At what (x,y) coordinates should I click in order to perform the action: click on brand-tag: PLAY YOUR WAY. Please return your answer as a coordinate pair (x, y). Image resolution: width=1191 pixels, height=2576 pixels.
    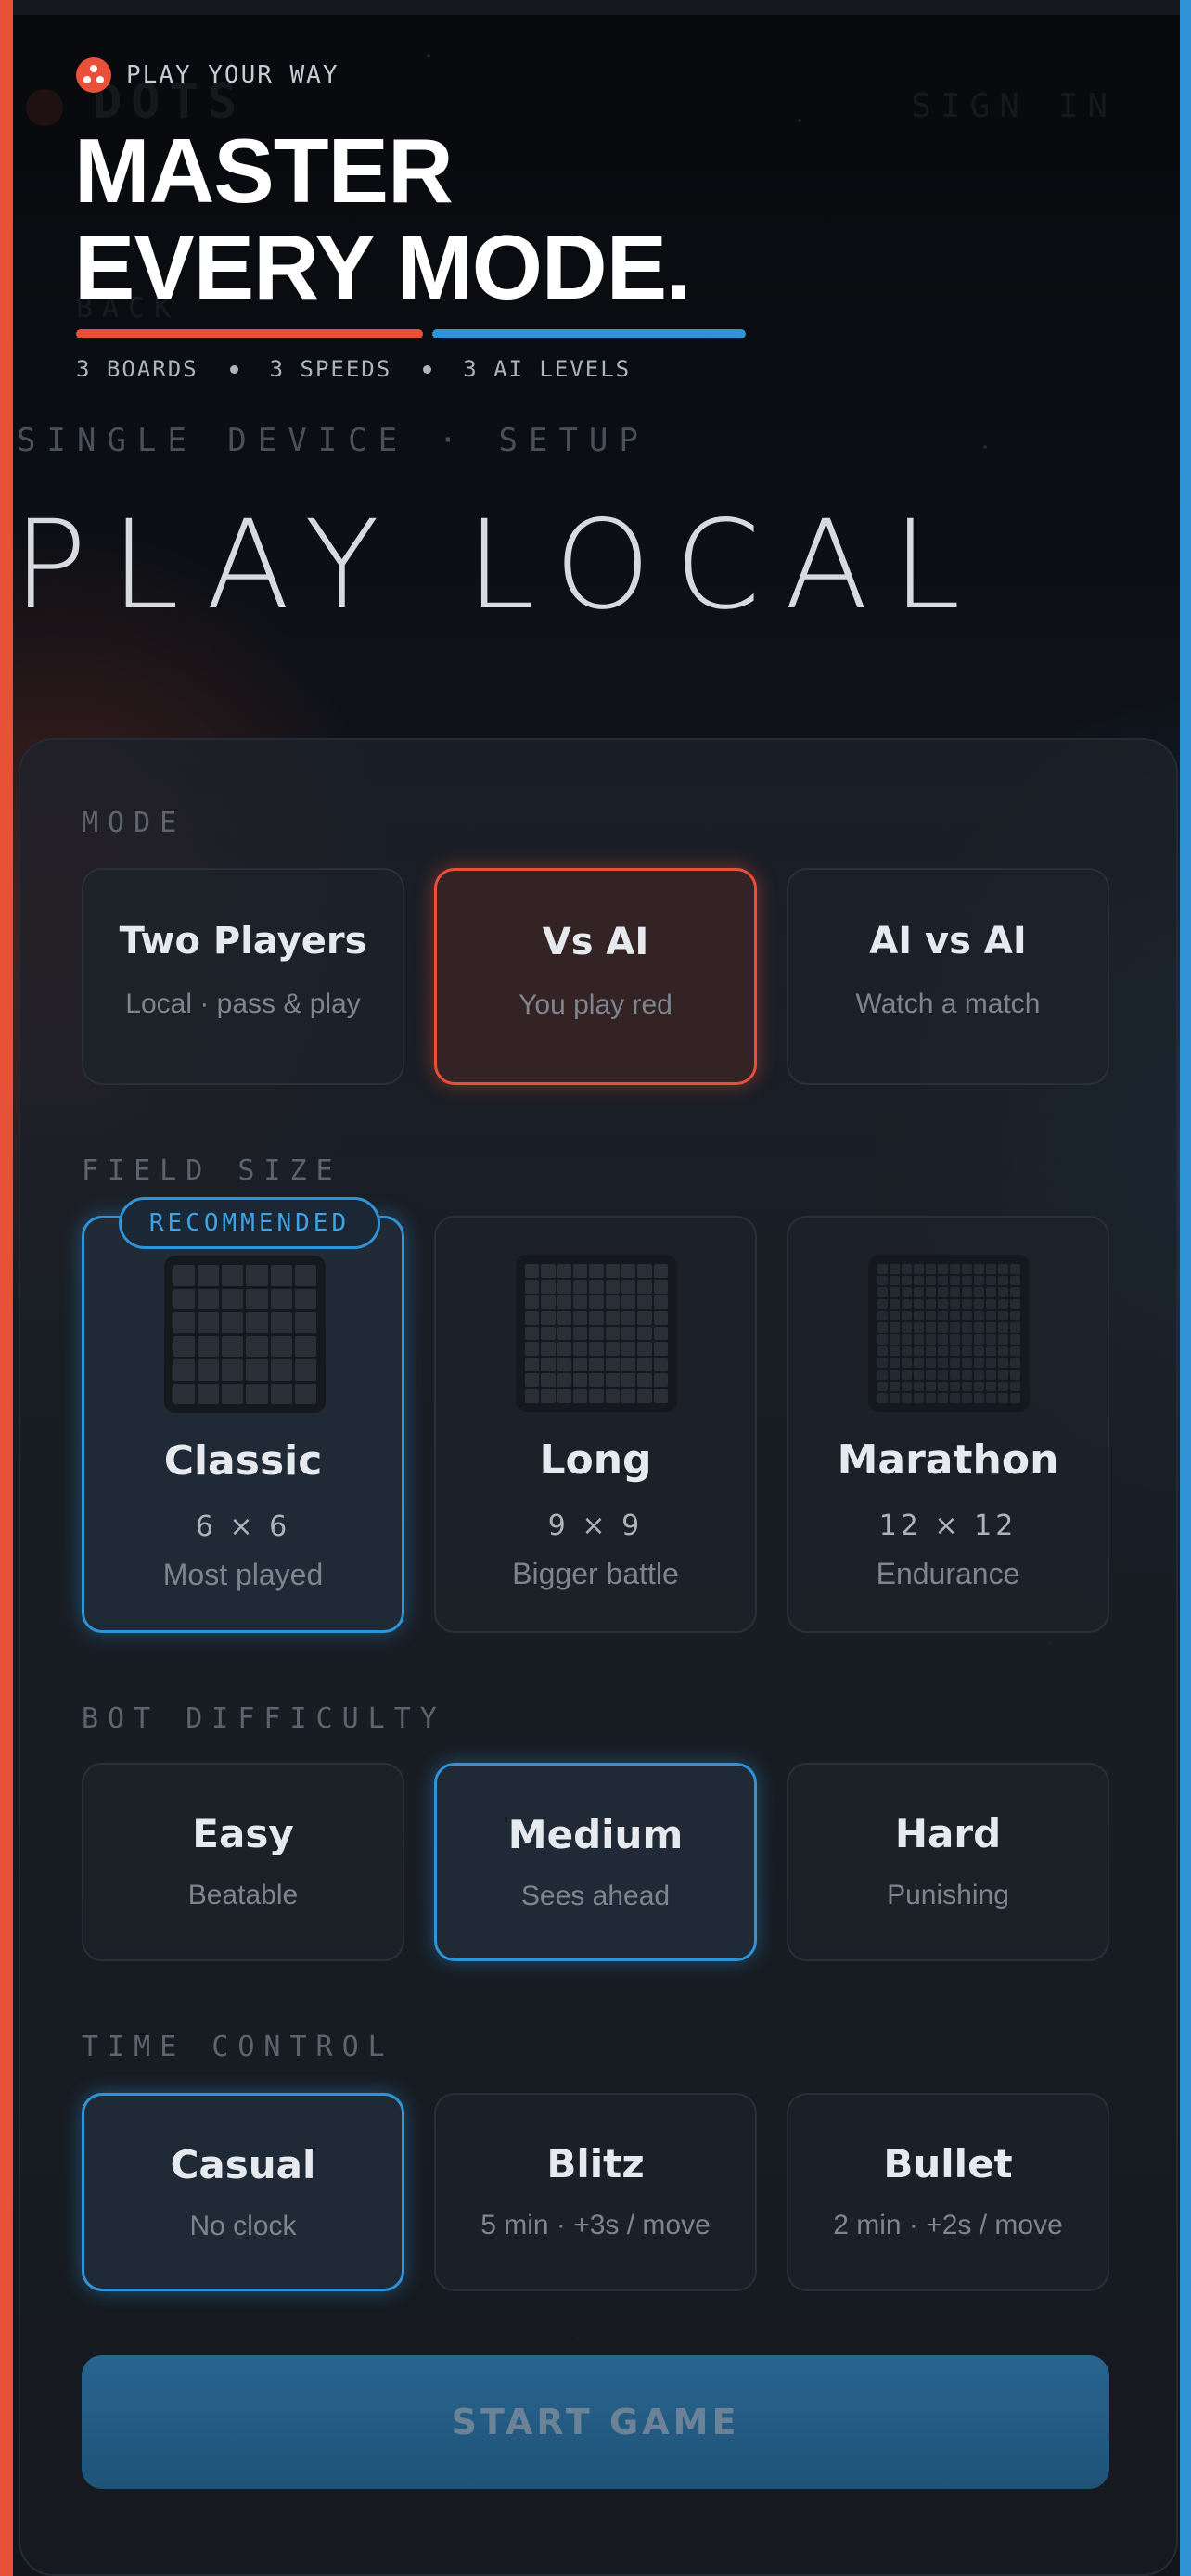
    Looking at the image, I should click on (207, 75).